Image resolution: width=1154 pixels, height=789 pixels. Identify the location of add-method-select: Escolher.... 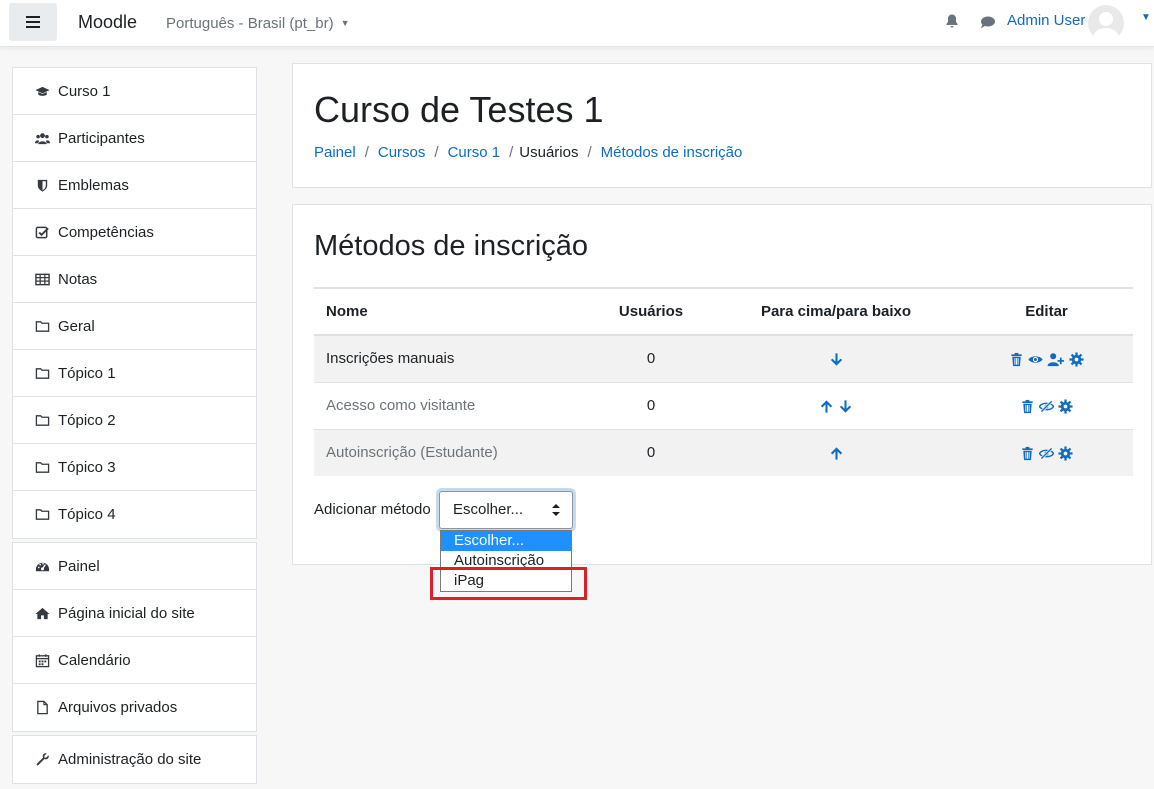
(506, 510).